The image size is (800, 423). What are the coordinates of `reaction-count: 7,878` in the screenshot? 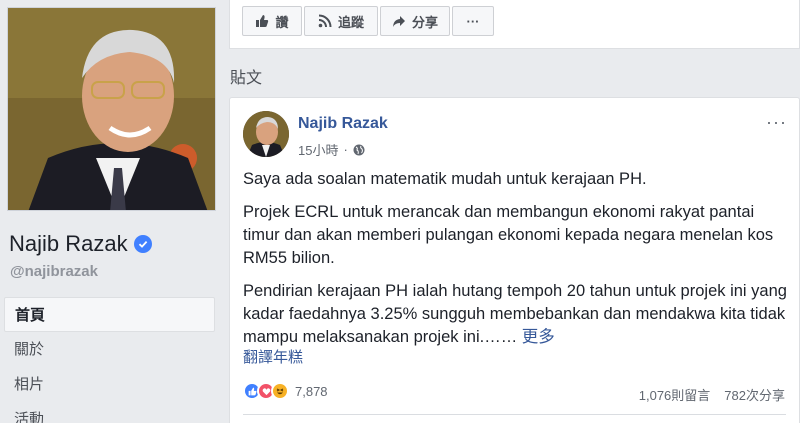 It's located at (311, 391).